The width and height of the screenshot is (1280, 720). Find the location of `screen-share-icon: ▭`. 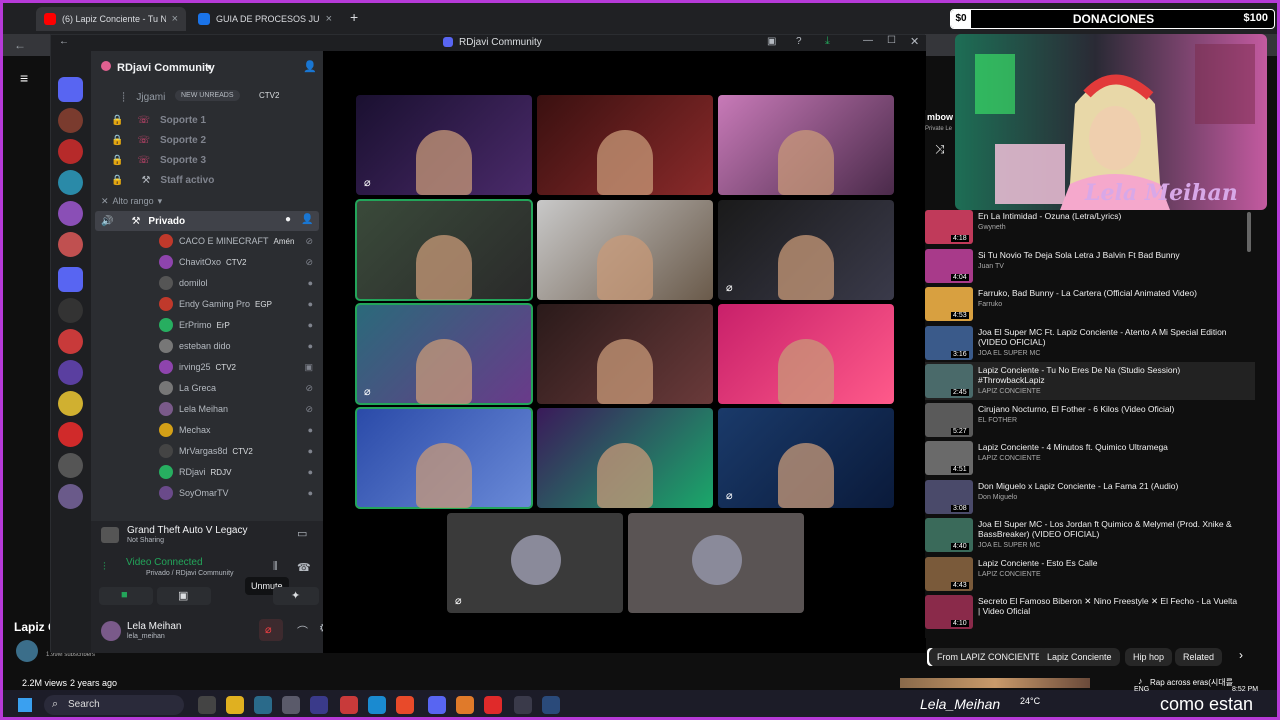

screen-share-icon: ▭ is located at coordinates (302, 533).